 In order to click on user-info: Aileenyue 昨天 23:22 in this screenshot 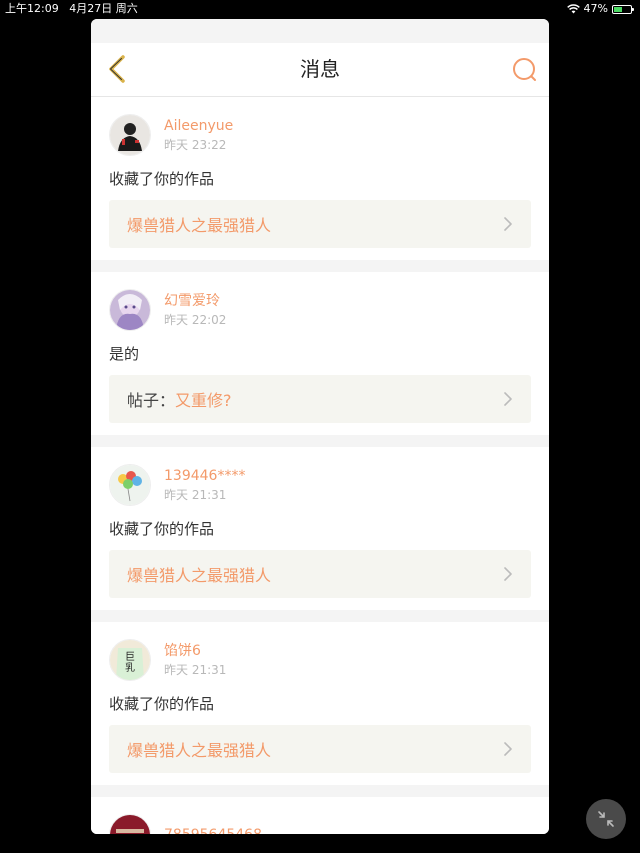, I will do `click(198, 135)`.